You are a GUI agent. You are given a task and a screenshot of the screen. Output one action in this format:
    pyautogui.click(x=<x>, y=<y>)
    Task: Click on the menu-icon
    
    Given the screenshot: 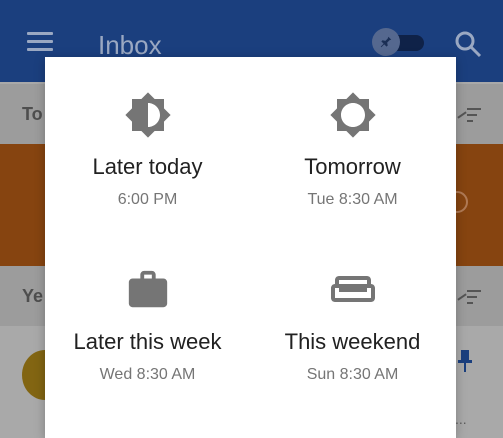 What is the action you would take?
    pyautogui.click(x=40, y=42)
    